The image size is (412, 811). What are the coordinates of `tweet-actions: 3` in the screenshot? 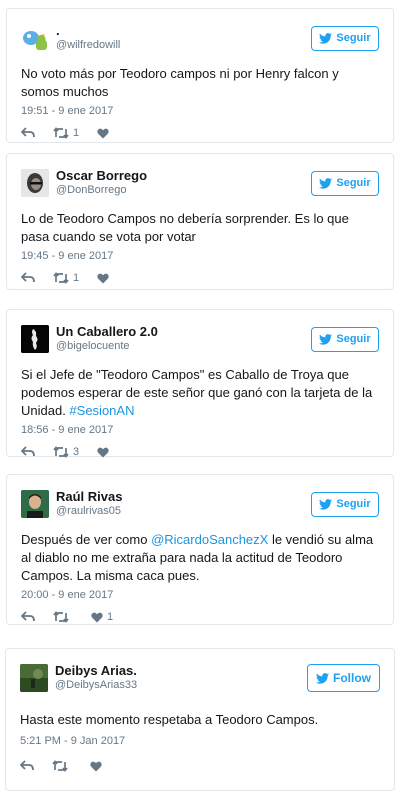 It's located at (200, 452).